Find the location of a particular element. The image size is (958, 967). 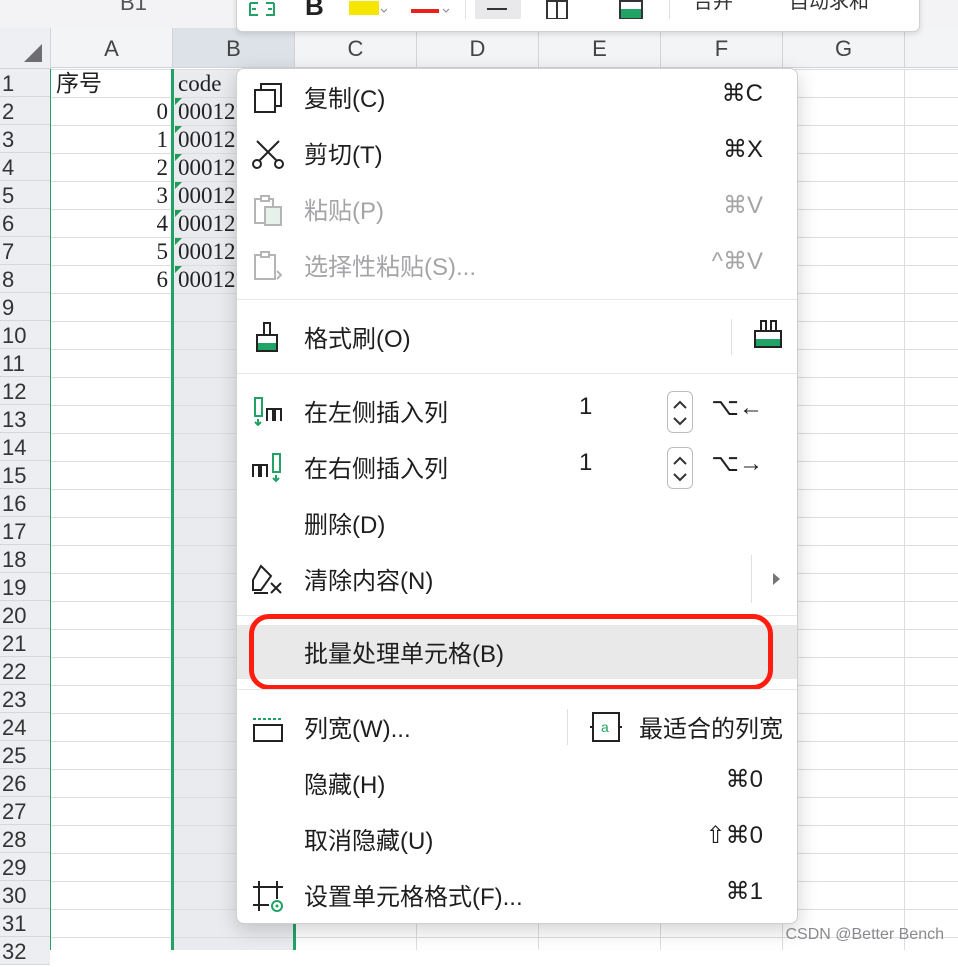

row-header: 20 is located at coordinates (25, 615).